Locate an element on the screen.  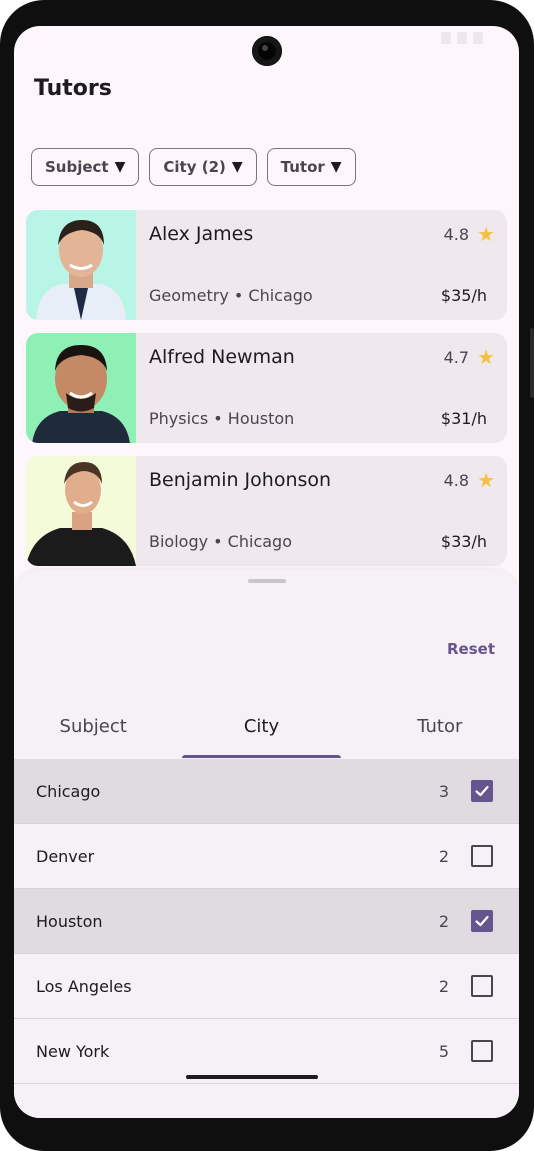
tutor-price: $31/h is located at coordinates (463, 418).